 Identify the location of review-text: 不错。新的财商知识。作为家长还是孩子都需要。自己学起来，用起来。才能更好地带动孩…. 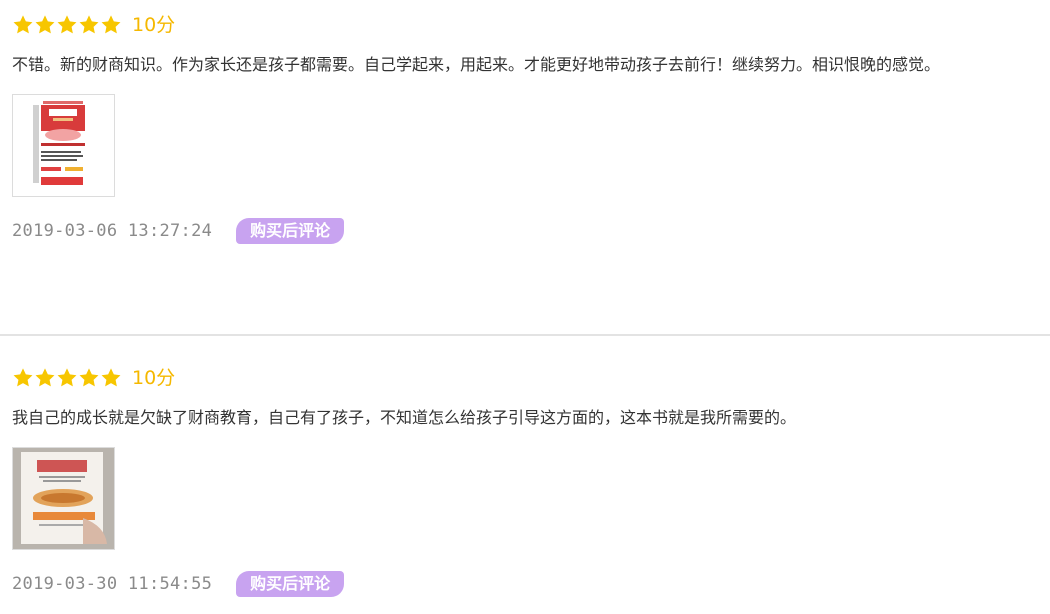
(476, 64).